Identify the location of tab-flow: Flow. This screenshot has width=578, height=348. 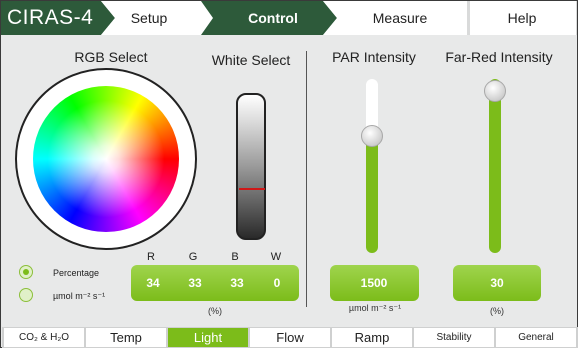
(290, 337).